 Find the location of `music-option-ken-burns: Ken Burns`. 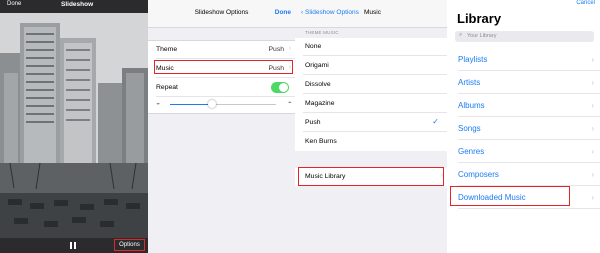

music-option-ken-burns: Ken Burns is located at coordinates (371, 142).